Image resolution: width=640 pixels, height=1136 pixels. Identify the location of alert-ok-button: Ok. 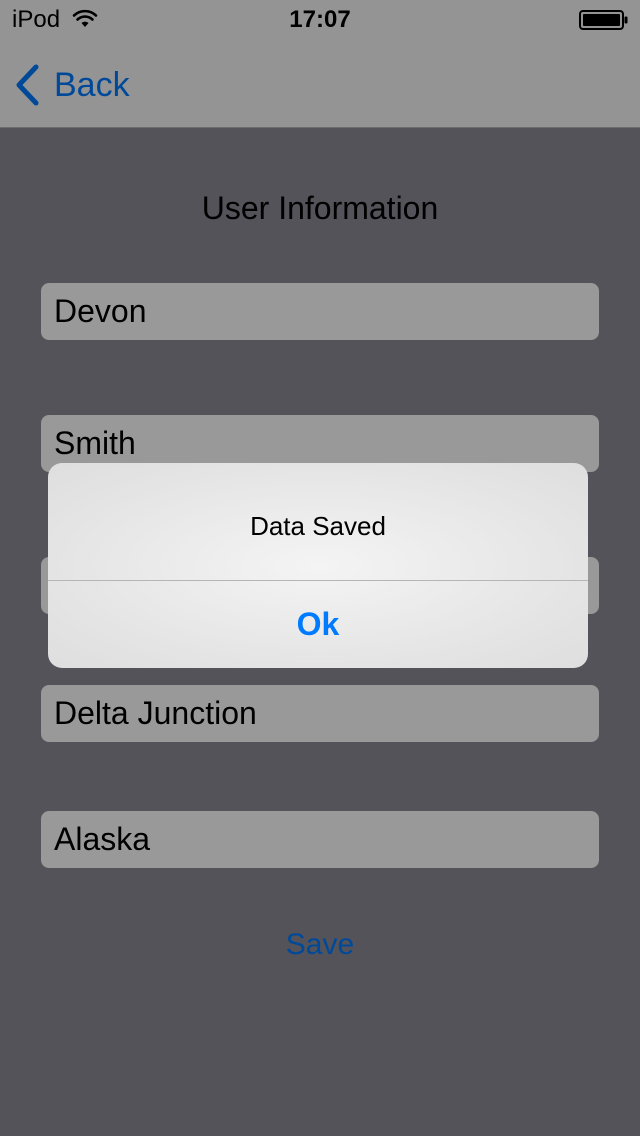
(318, 624).